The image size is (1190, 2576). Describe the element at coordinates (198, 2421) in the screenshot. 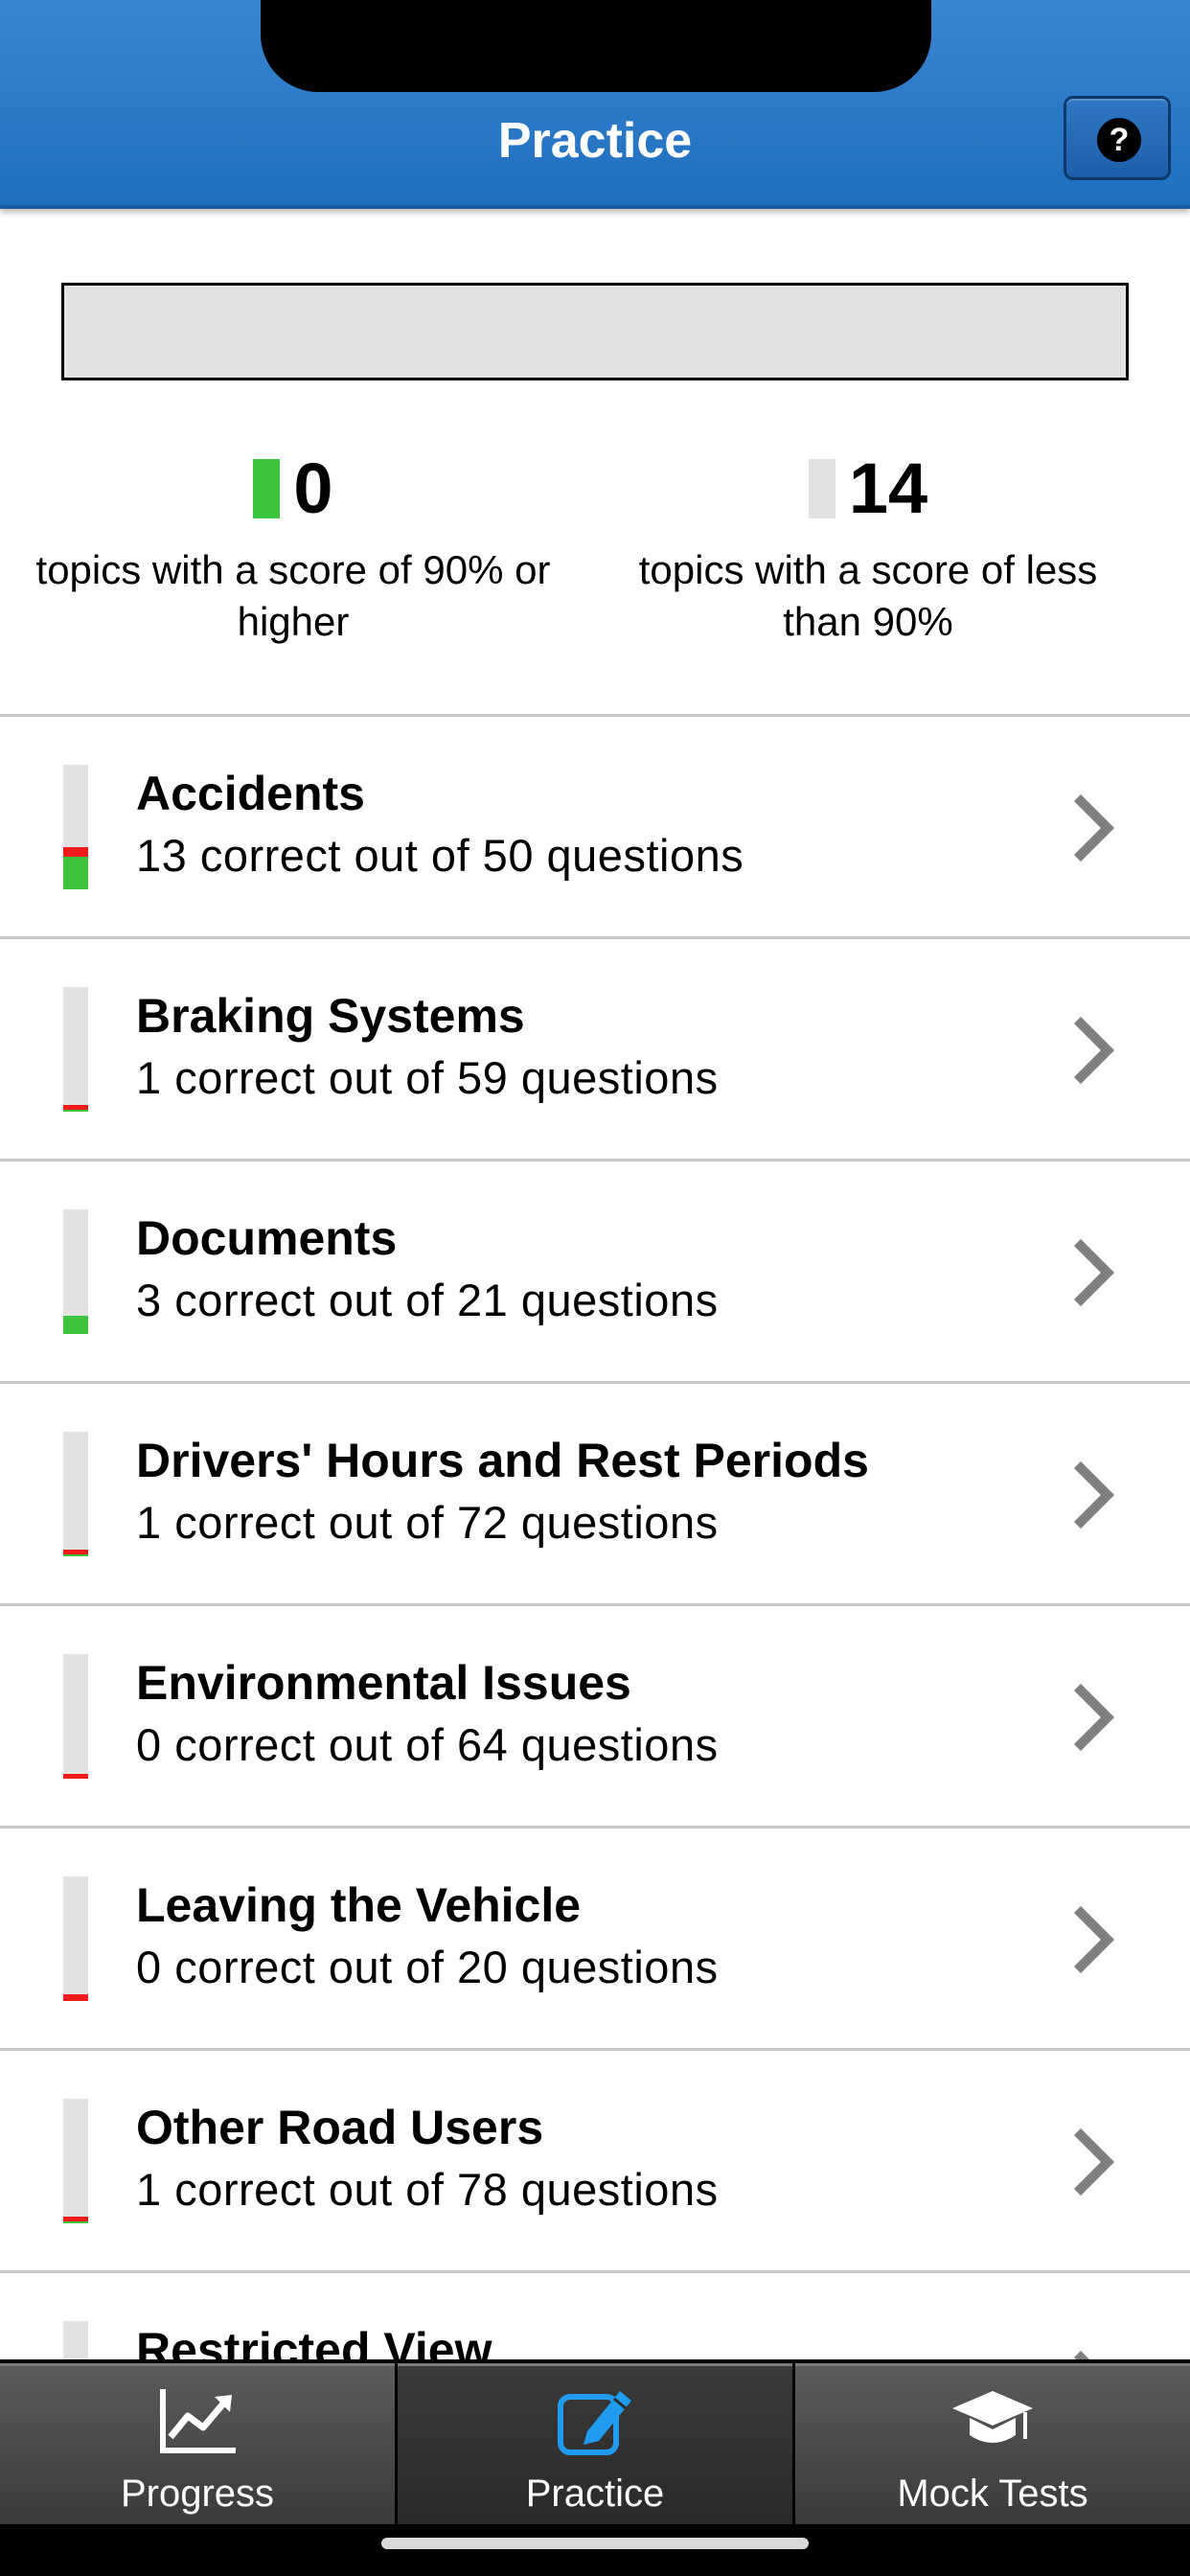

I see `chart-line-icon` at that location.